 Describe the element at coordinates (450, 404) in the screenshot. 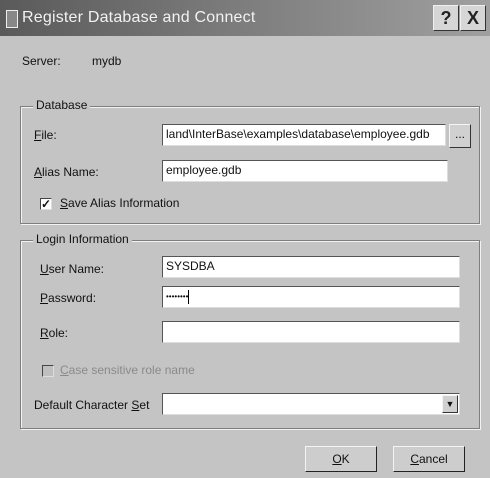

I see `dropdown-arrow-icon: ▼` at that location.